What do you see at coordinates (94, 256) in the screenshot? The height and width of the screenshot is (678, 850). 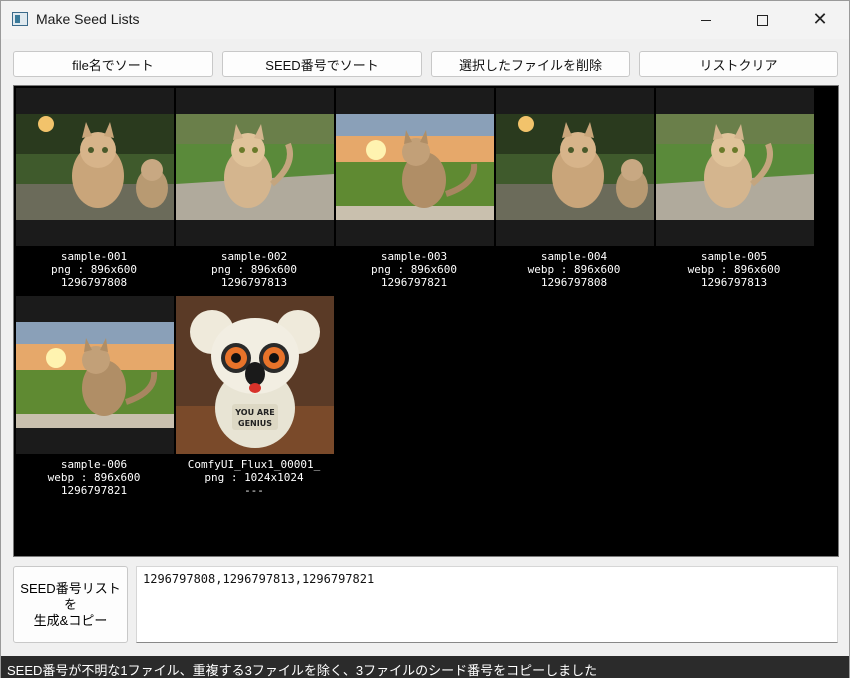 I see `thumbnail-filename: sample-001` at bounding box center [94, 256].